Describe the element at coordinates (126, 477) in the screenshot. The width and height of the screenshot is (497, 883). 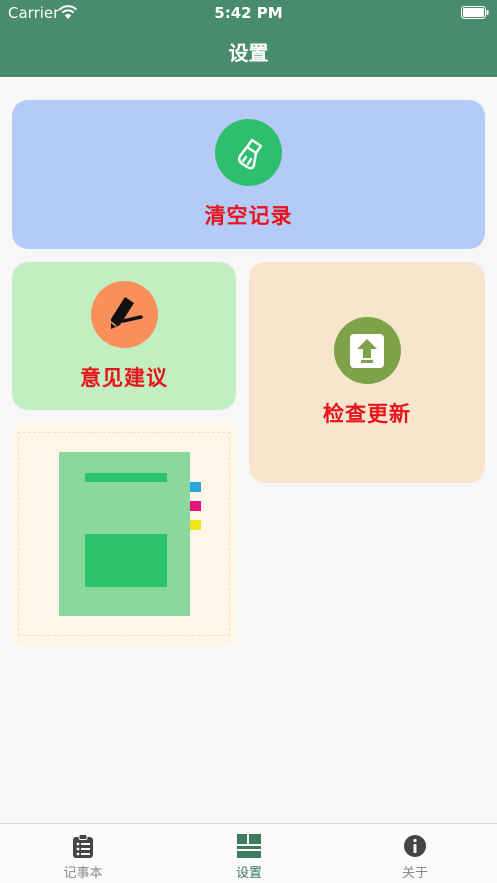
I see `notebook-title-bar` at that location.